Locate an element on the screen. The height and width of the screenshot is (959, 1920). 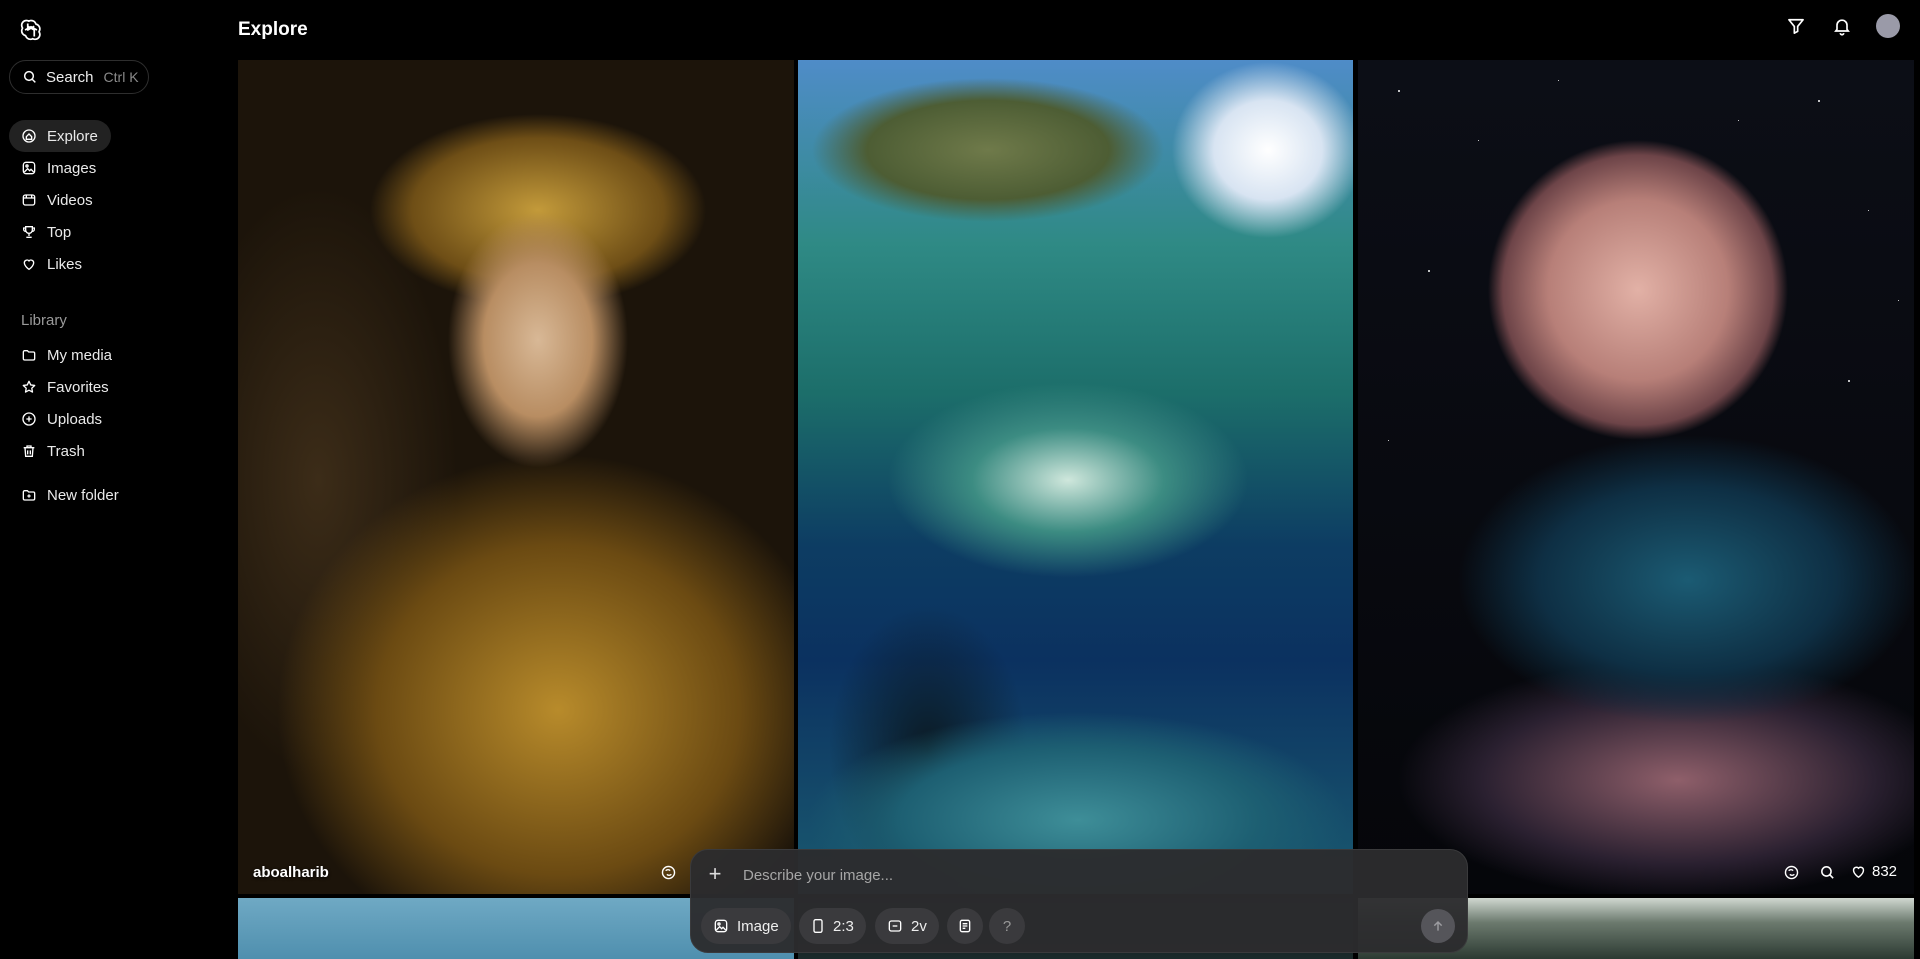
upload-plus-icon is located at coordinates (29, 419).